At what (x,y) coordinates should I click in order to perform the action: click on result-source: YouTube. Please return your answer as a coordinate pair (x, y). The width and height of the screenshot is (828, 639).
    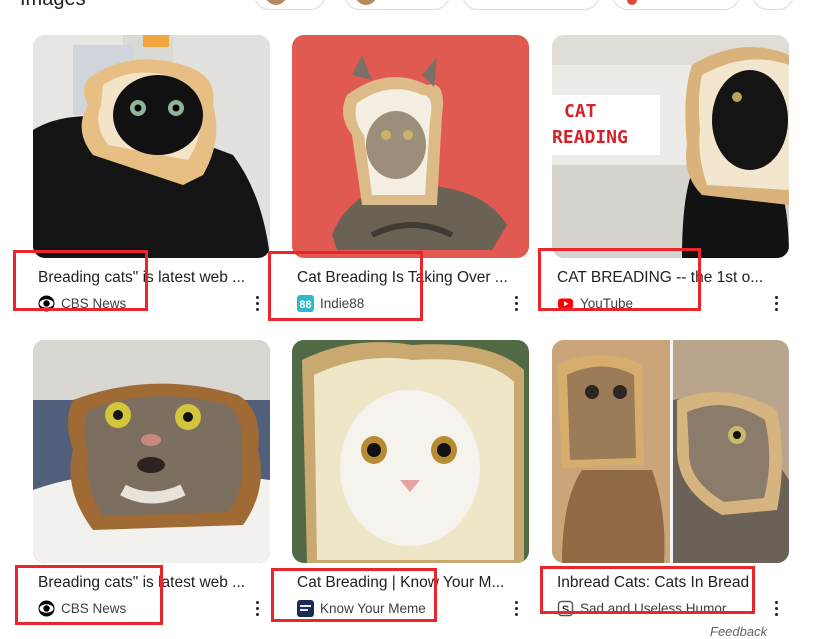
    Looking at the image, I should click on (595, 303).